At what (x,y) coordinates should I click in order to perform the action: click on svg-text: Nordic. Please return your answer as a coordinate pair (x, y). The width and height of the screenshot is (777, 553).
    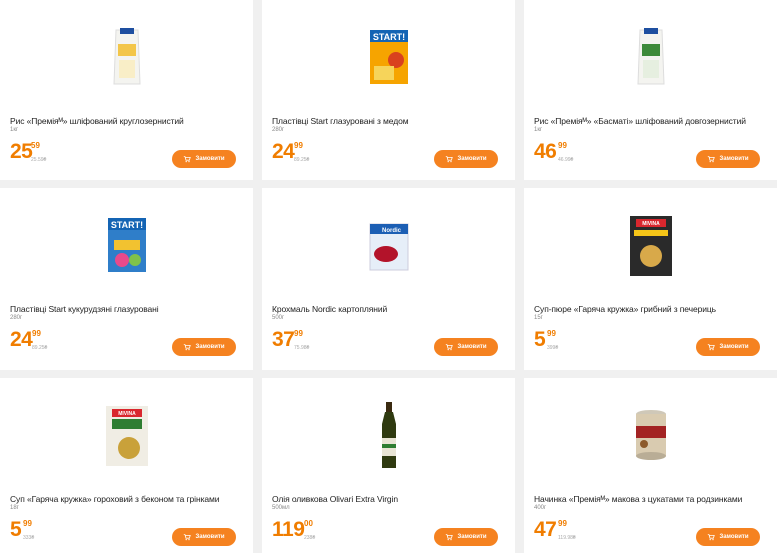
    Looking at the image, I should click on (392, 231).